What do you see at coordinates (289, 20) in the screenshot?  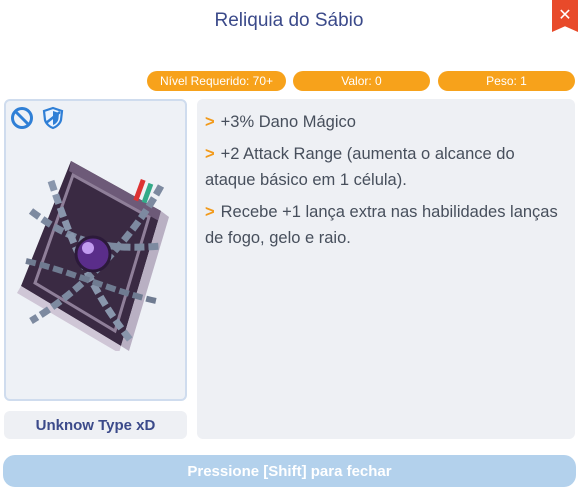 I see `window-title: Reliquia do Sábio` at bounding box center [289, 20].